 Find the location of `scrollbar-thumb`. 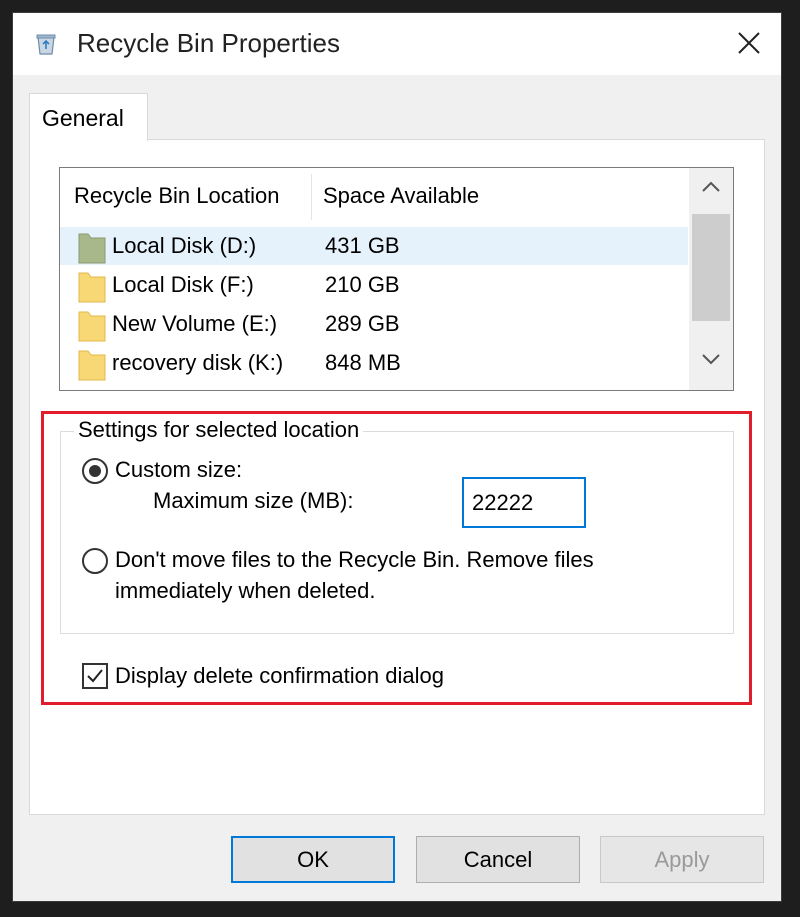

scrollbar-thumb is located at coordinates (711, 267).